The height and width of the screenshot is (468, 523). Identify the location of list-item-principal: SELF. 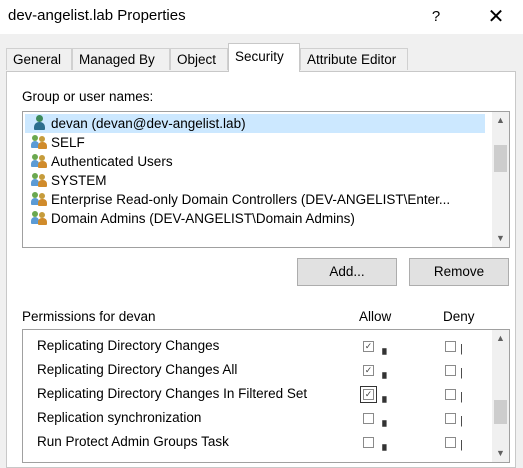
(255, 142).